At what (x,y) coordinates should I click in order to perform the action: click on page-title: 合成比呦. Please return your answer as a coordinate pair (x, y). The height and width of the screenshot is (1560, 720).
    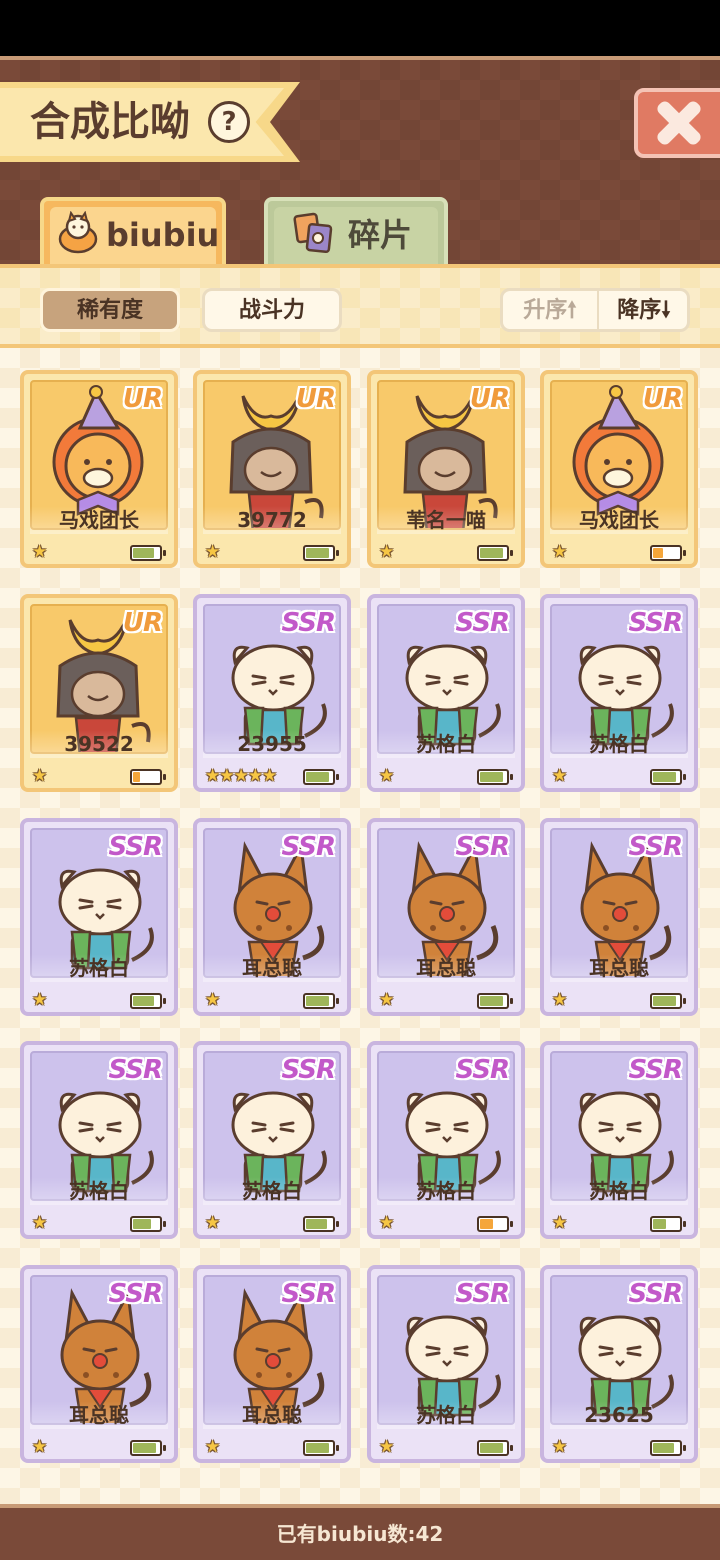
    Looking at the image, I should click on (110, 122).